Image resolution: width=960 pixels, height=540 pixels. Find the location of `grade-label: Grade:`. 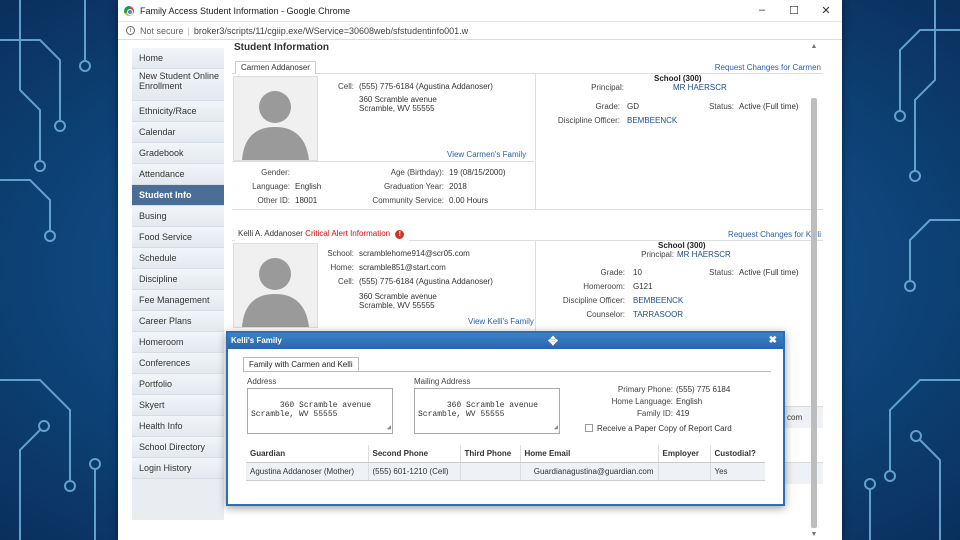

grade-label: Grade: is located at coordinates (607, 106).